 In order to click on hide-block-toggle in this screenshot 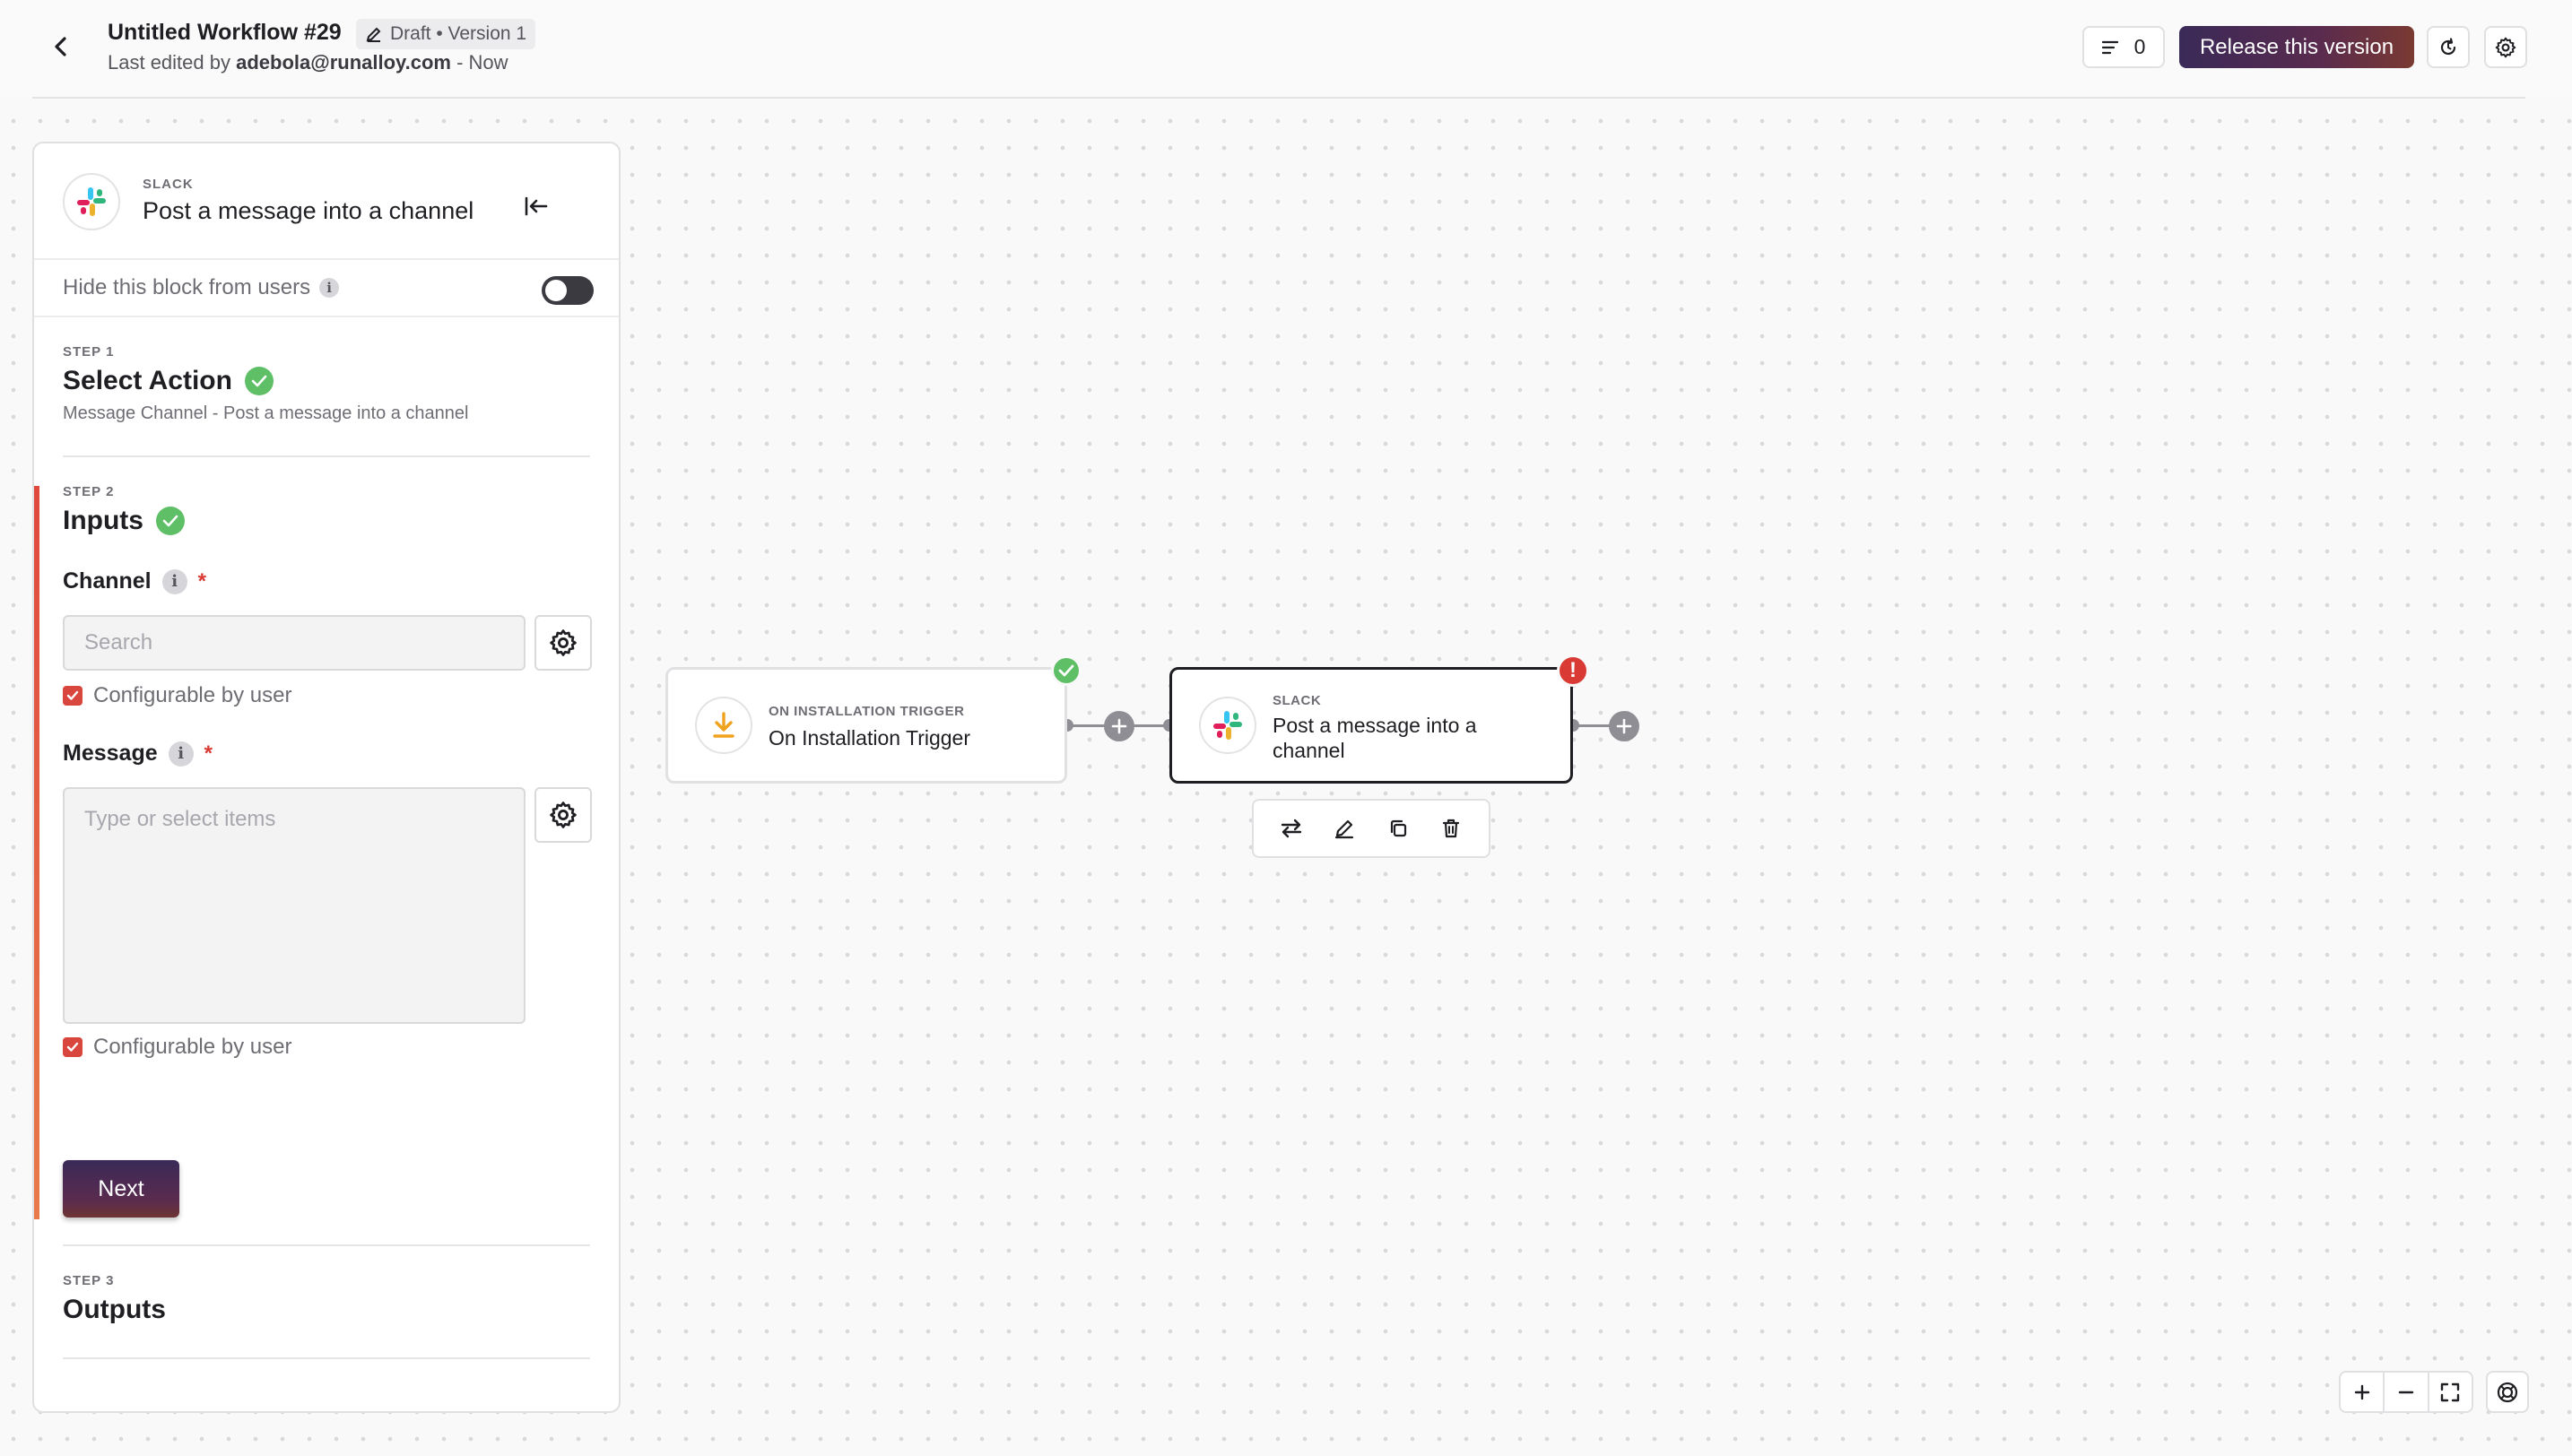, I will do `click(568, 290)`.